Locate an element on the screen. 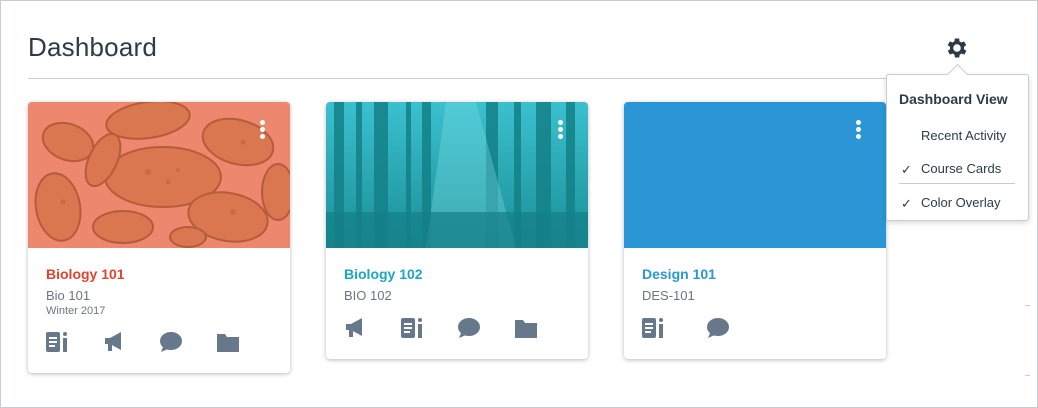 The height and width of the screenshot is (408, 1038). course-card-color-block is located at coordinates (755, 175).